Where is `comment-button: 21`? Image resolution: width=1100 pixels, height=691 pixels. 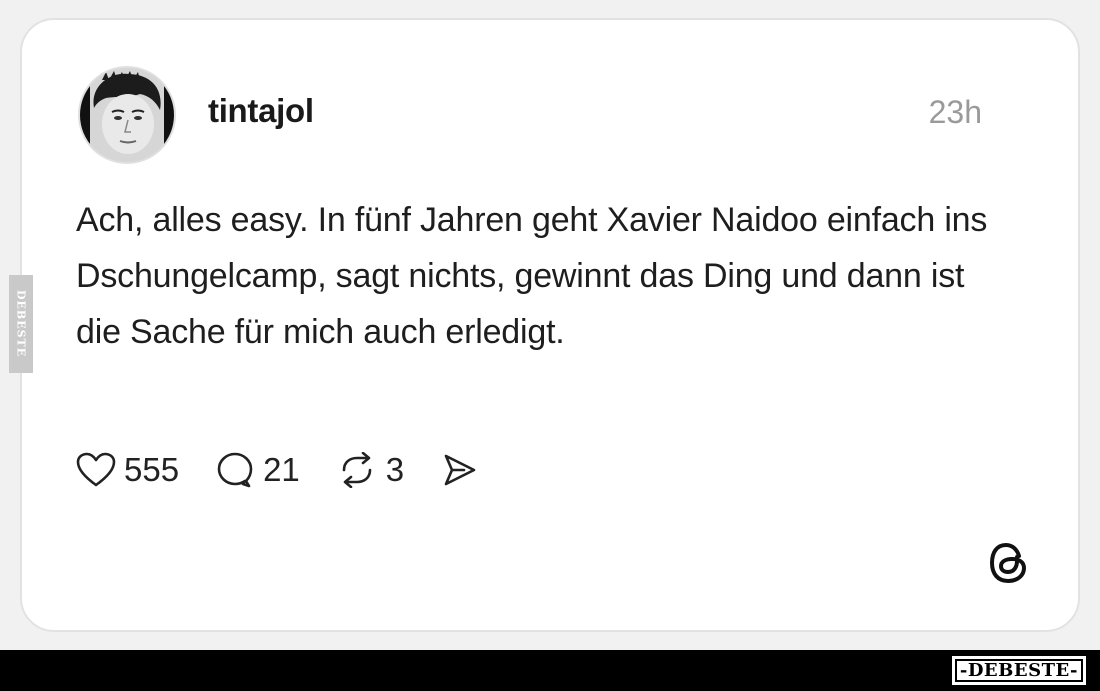 comment-button: 21 is located at coordinates (257, 470).